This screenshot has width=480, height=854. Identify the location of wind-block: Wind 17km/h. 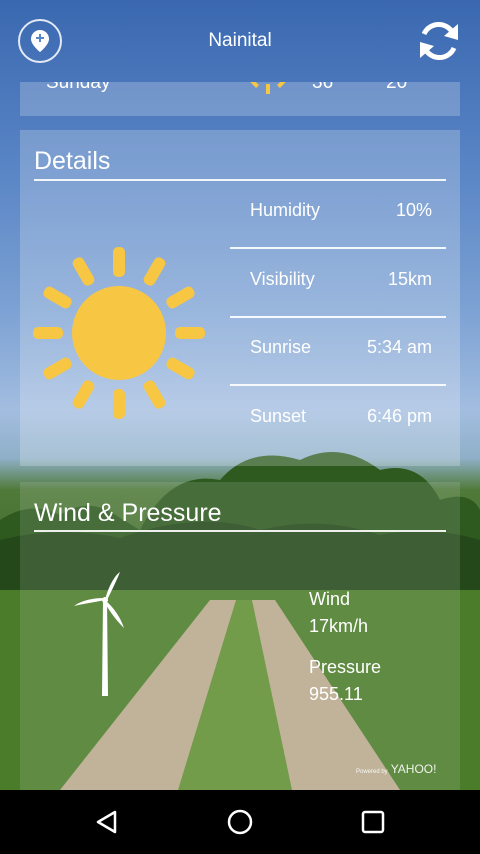
(338, 613).